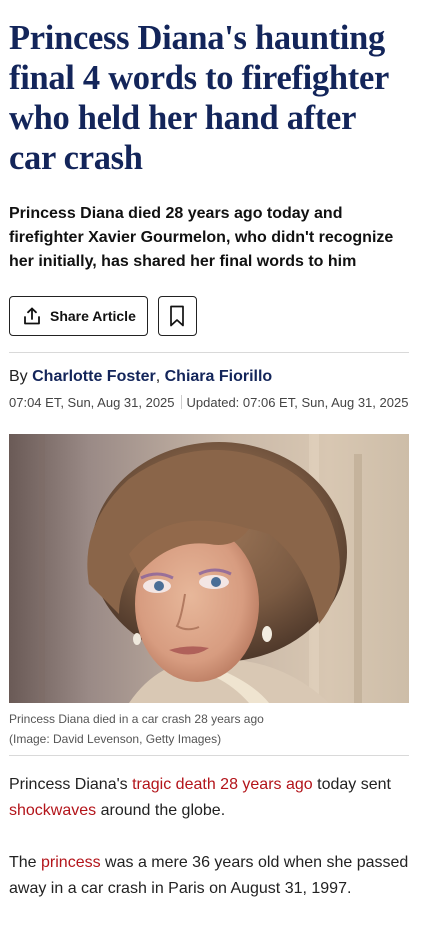 The width and height of the screenshot is (425, 929). Describe the element at coordinates (219, 376) in the screenshot. I see `author-link-chiara-fiorillo: Chiara Fiorillo` at that location.